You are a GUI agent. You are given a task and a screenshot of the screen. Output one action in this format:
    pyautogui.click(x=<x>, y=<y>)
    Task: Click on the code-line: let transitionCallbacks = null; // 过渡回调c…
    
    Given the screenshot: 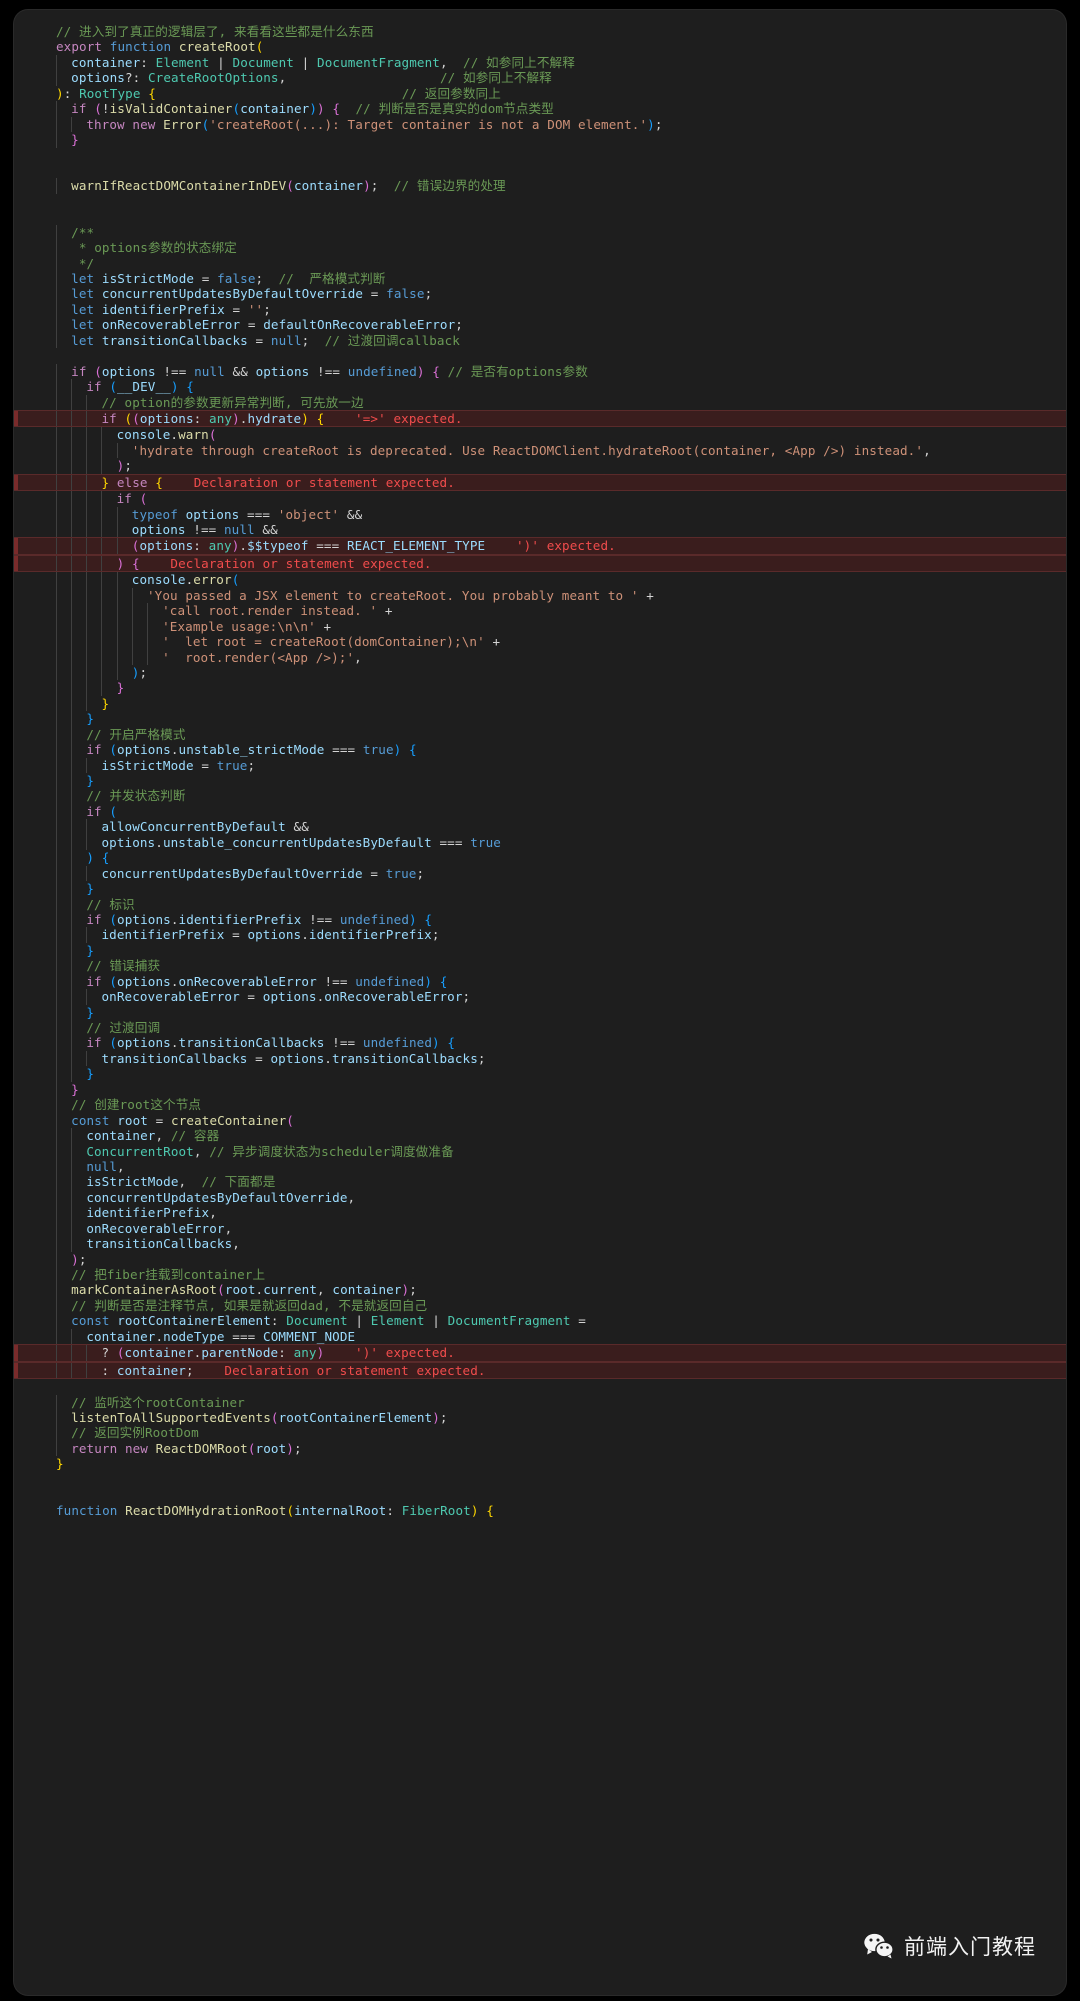 What is the action you would take?
    pyautogui.click(x=540, y=340)
    